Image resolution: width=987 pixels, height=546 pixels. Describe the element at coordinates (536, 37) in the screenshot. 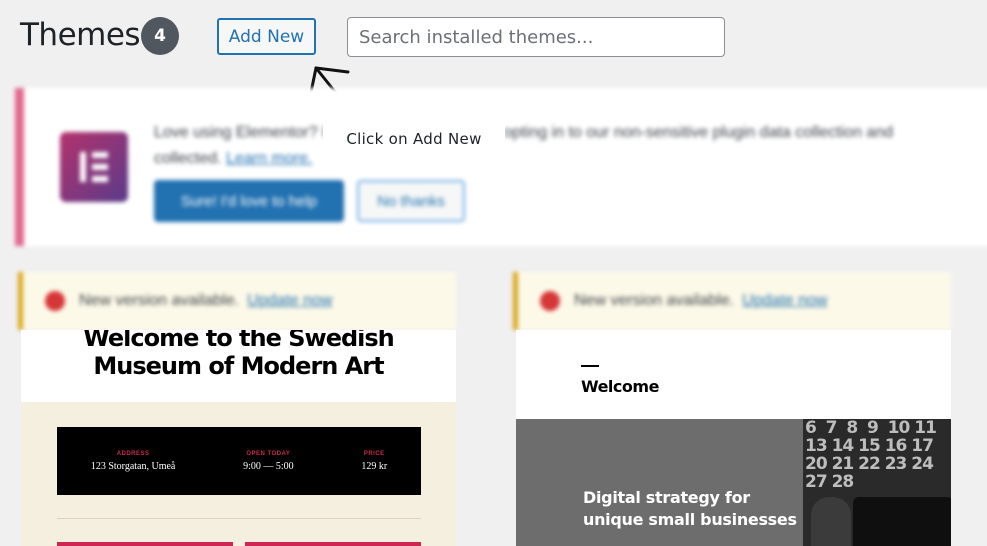

I see `search-themes-input` at that location.